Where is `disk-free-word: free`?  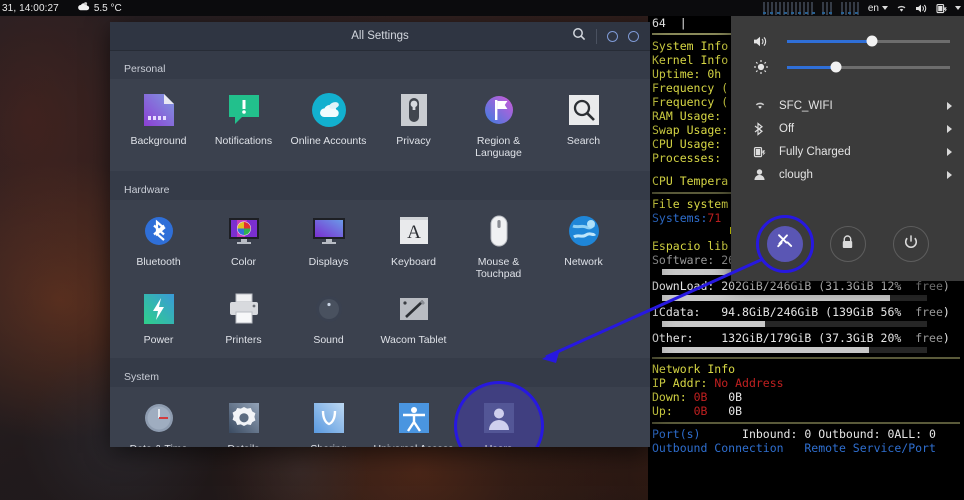 disk-free-word: free is located at coordinates (929, 338).